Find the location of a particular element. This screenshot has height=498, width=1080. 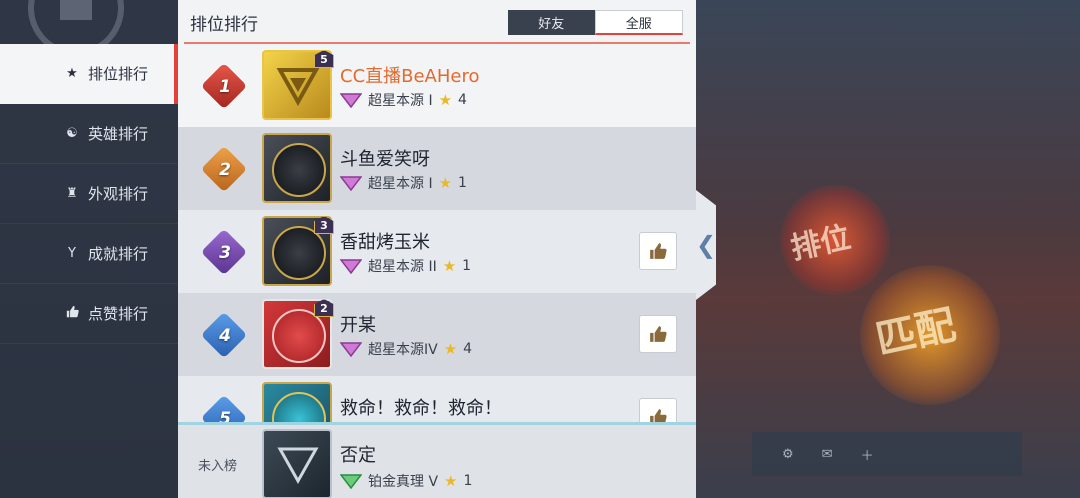

trophy-icon: Y is located at coordinates (72, 253).